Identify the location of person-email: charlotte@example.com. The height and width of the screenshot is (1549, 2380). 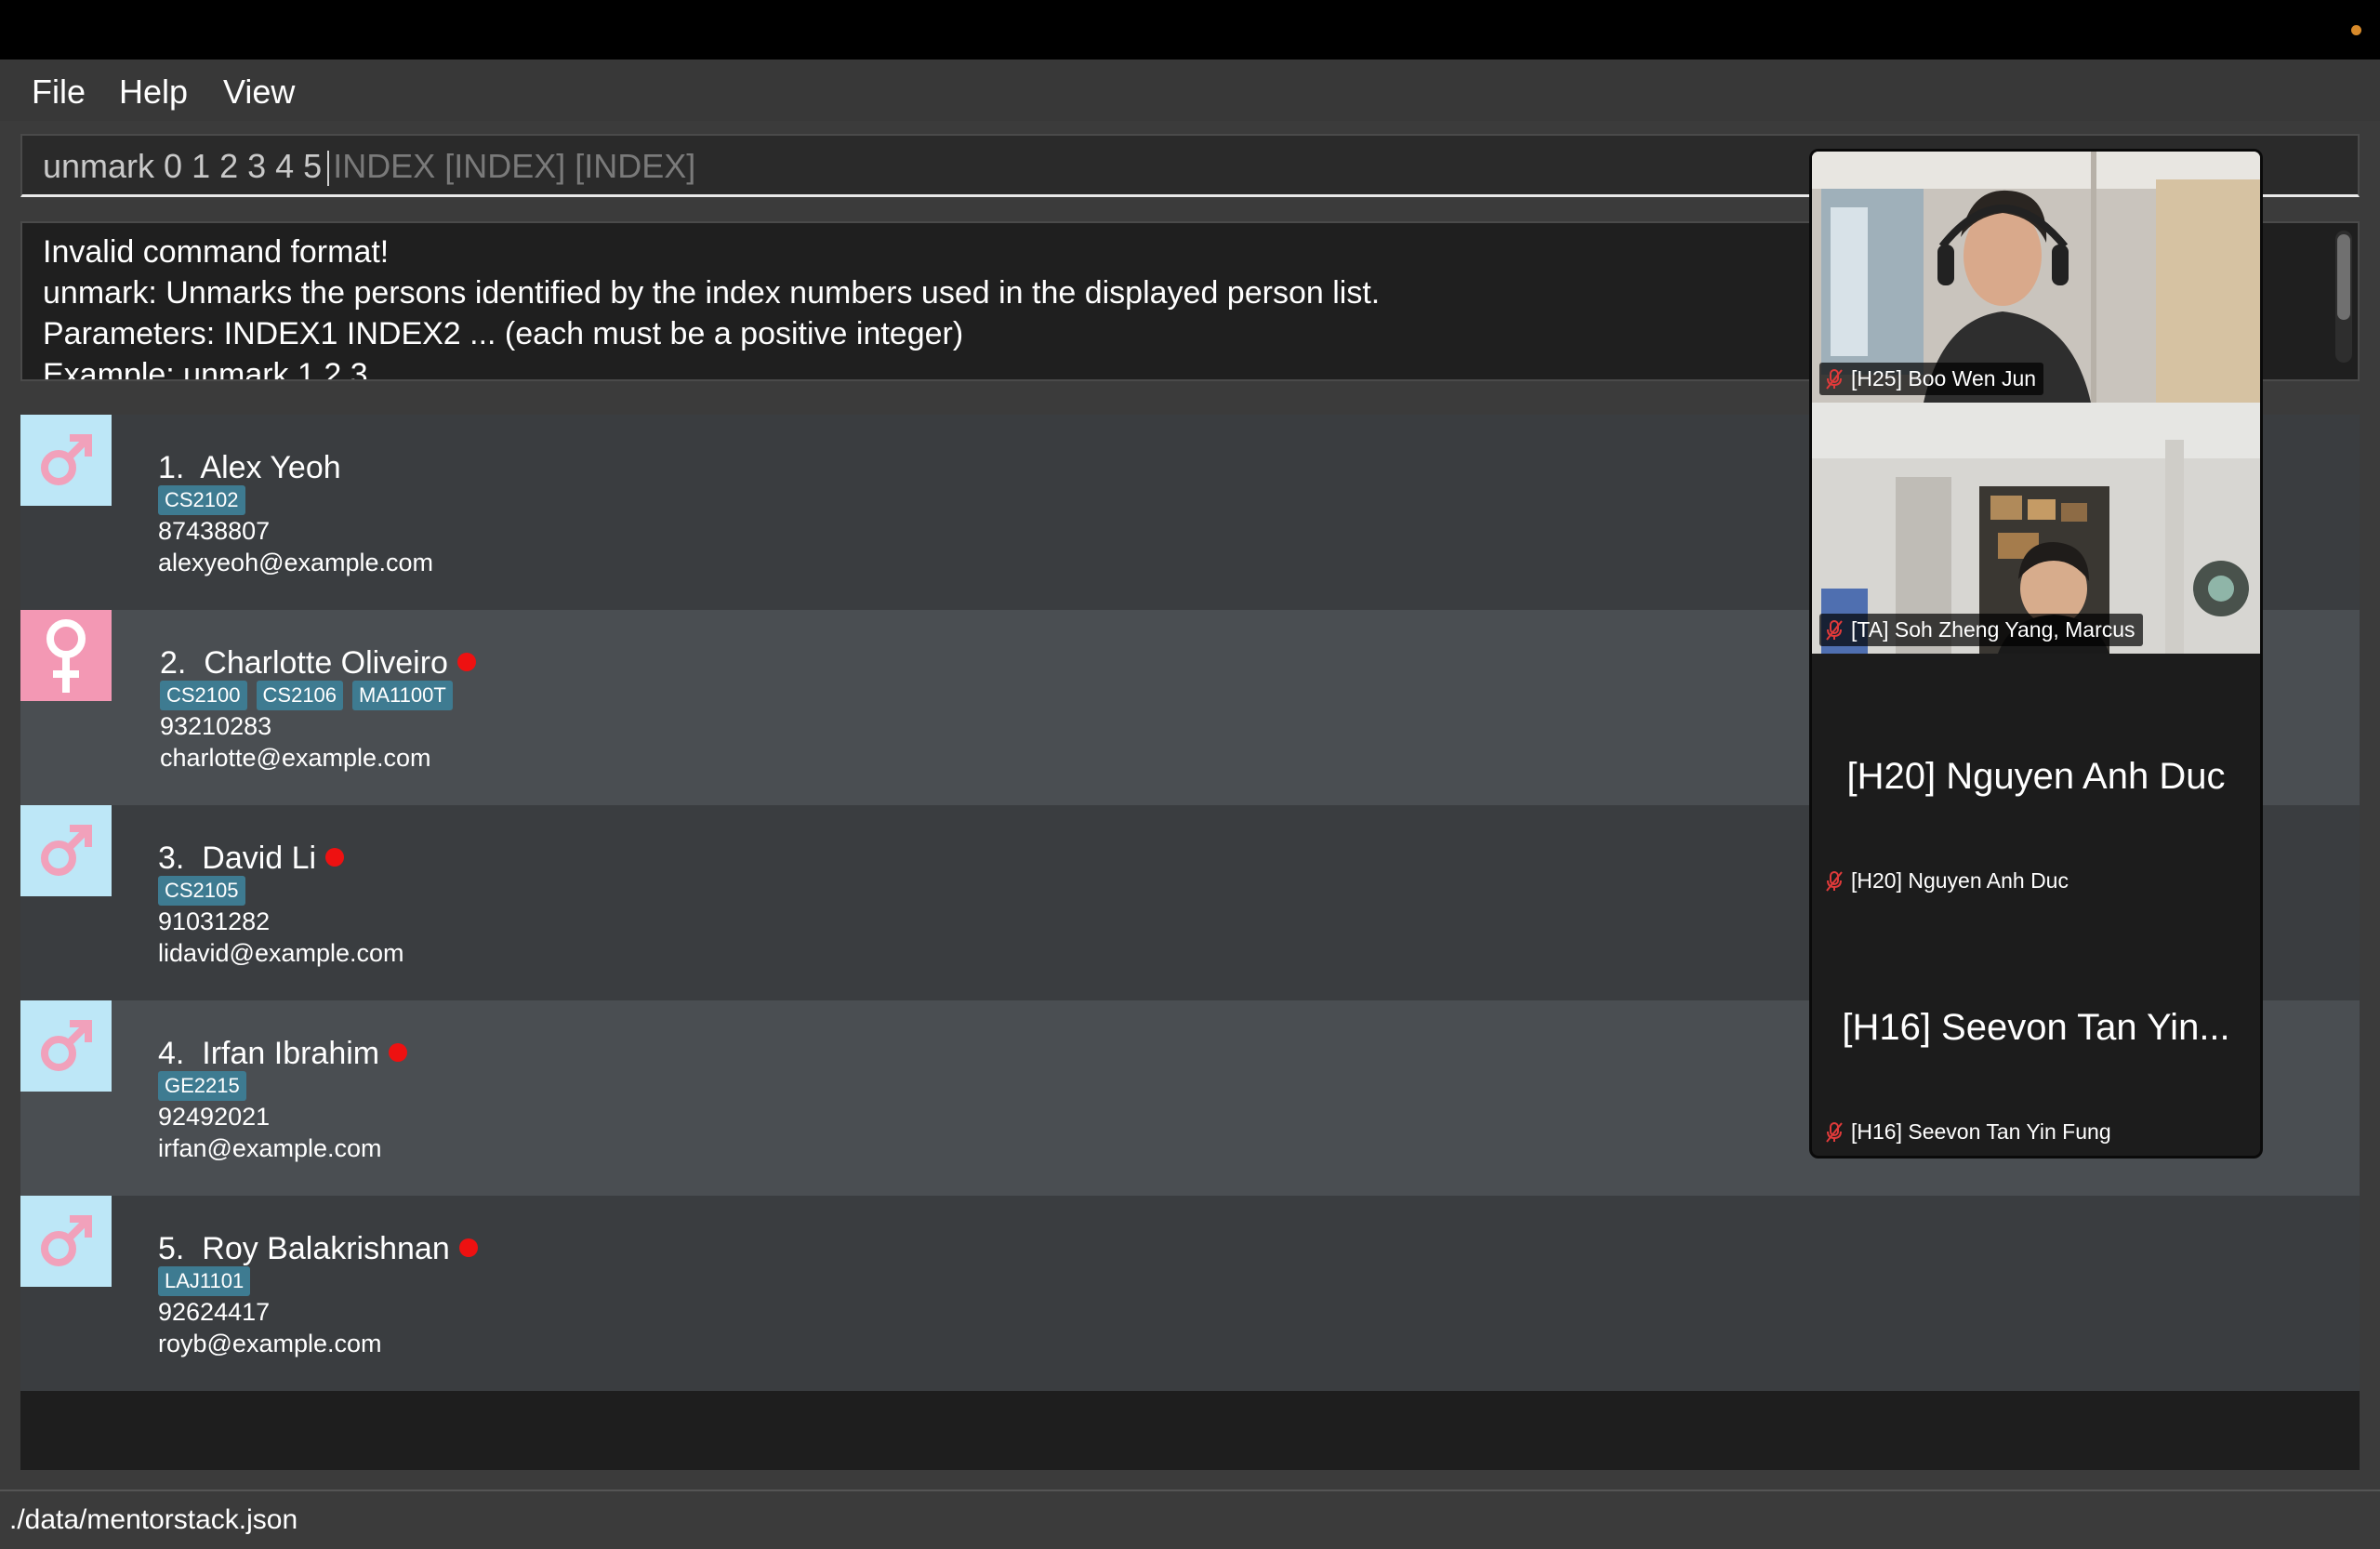
(295, 758).